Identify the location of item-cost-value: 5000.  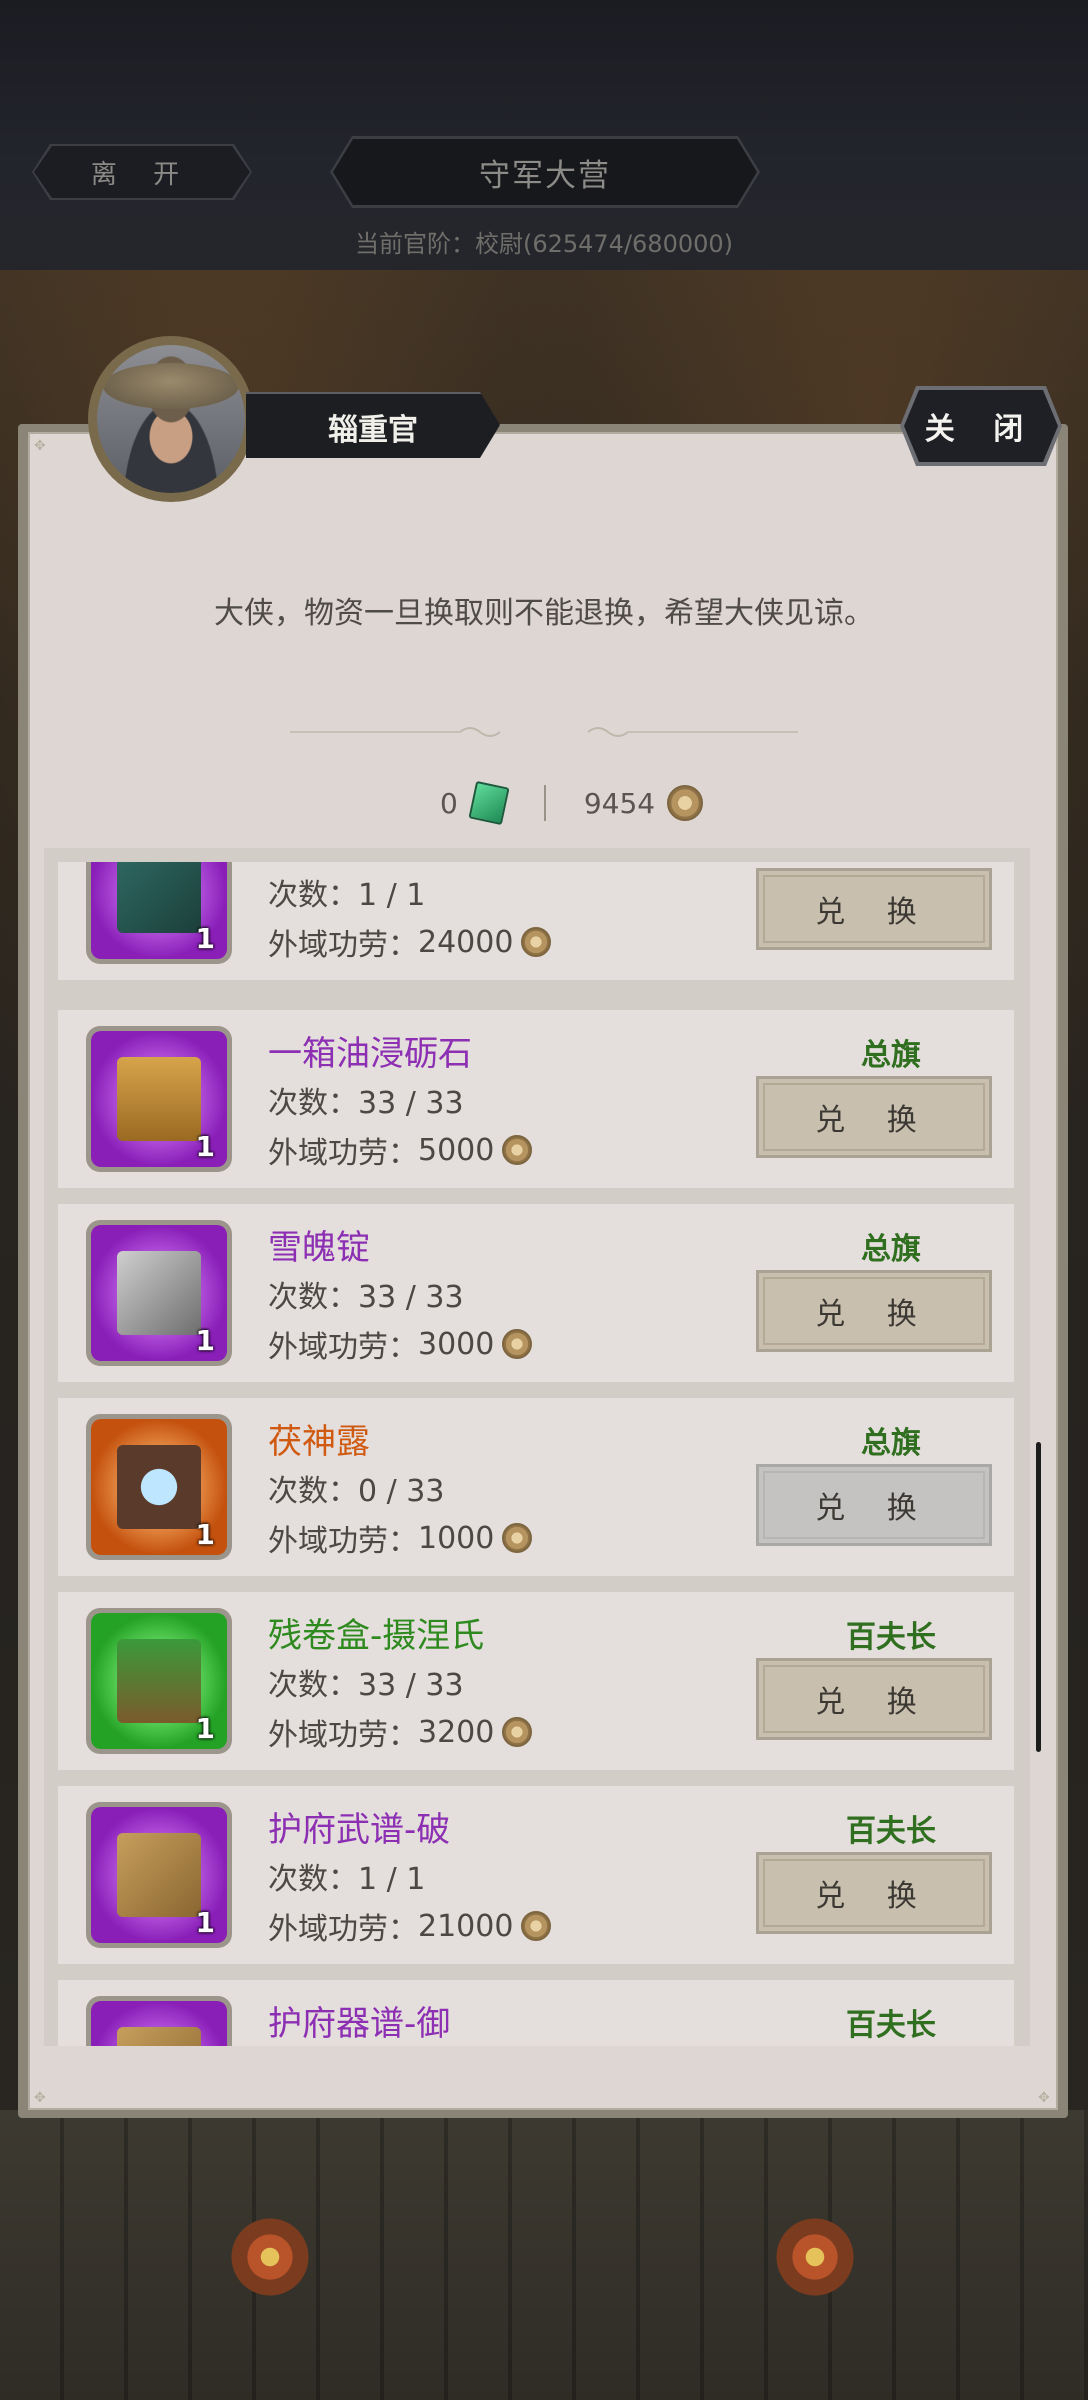
(456, 1150).